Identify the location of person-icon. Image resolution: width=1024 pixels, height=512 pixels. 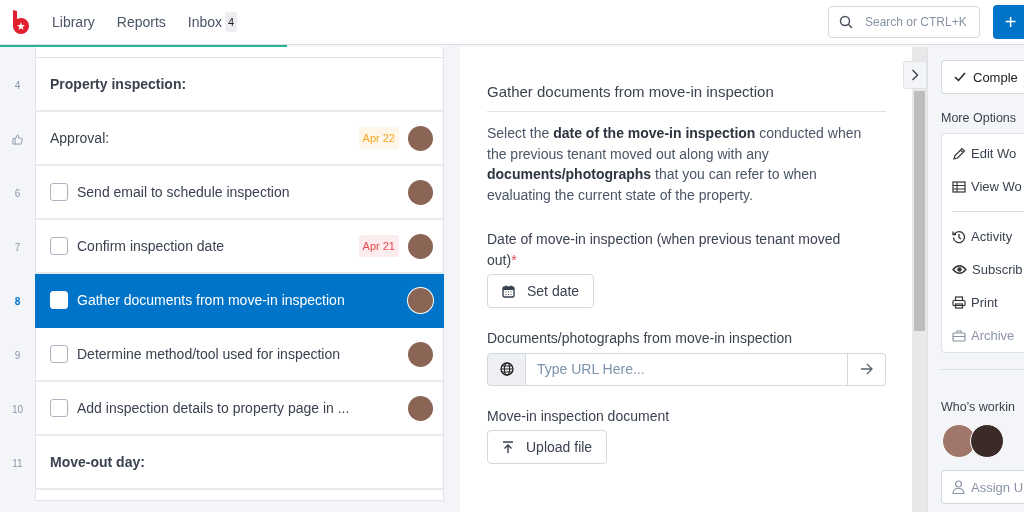
(958, 487).